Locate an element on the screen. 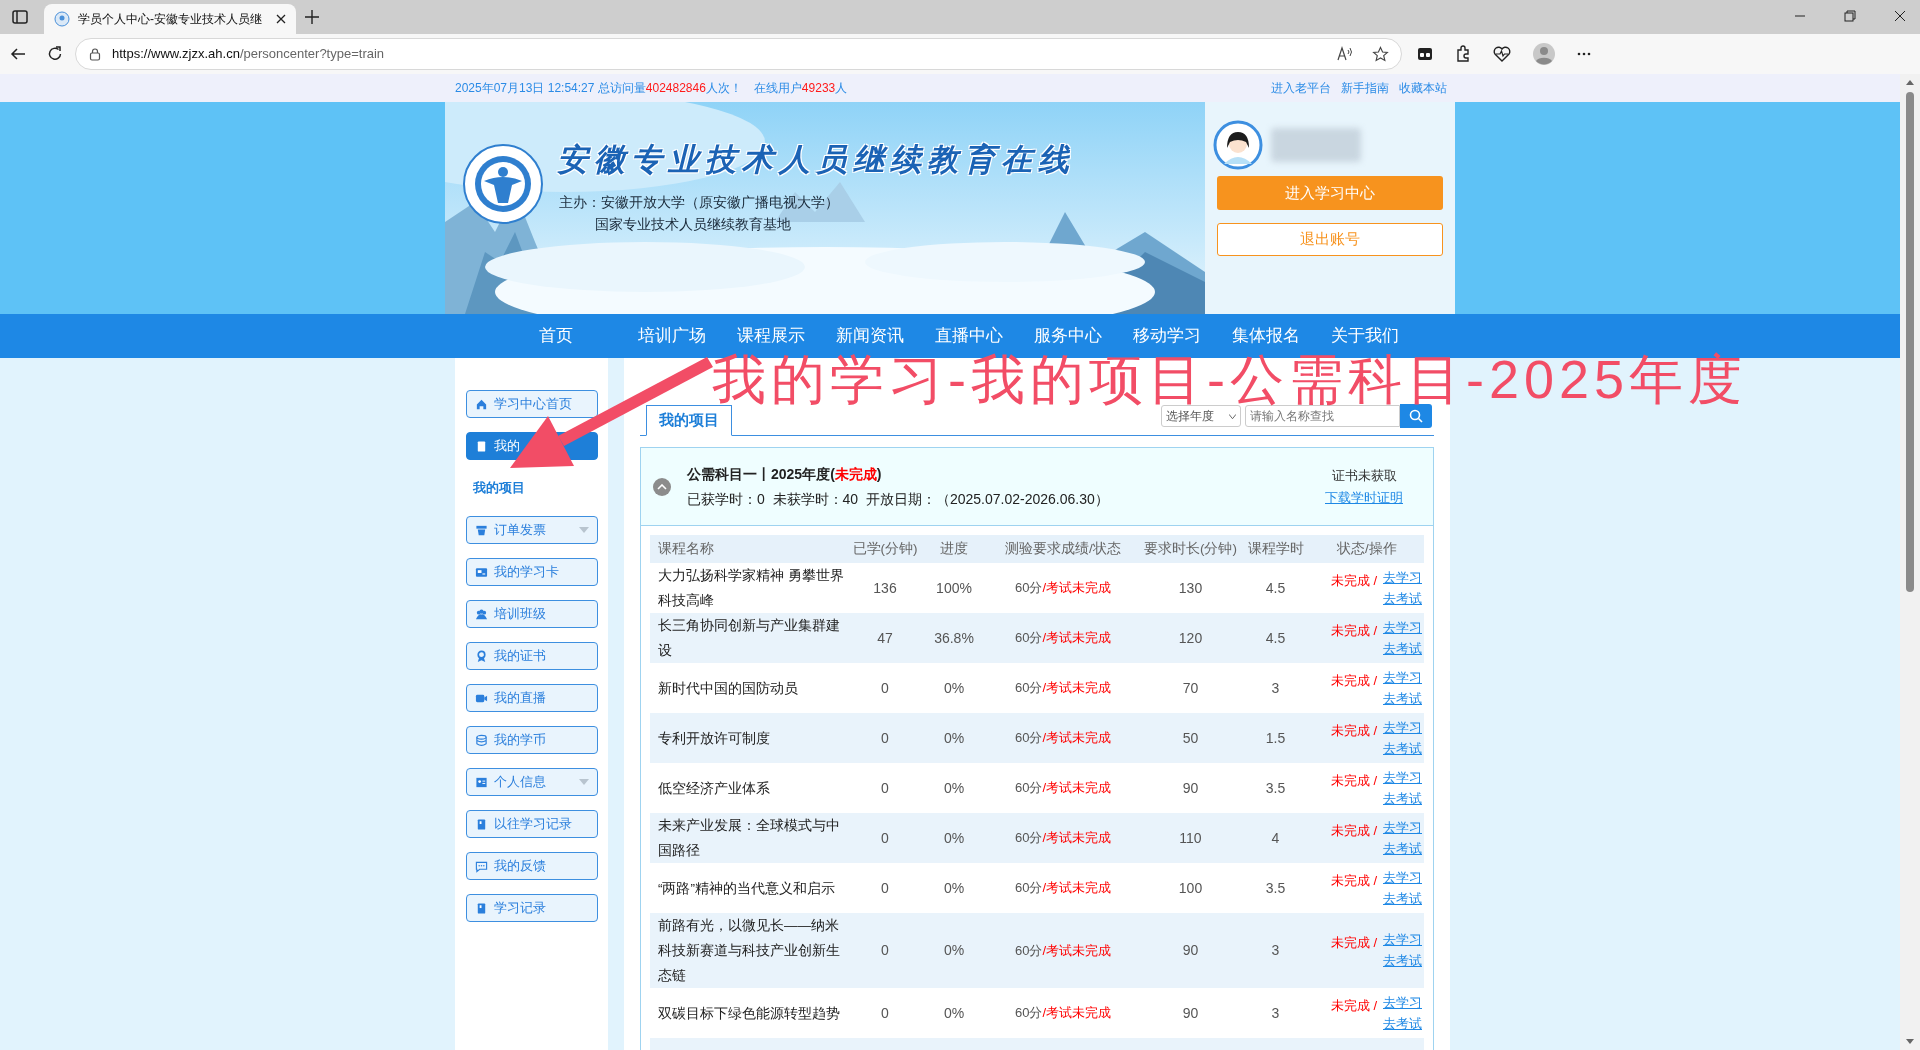  tab-actions-icon is located at coordinates (20, 17).